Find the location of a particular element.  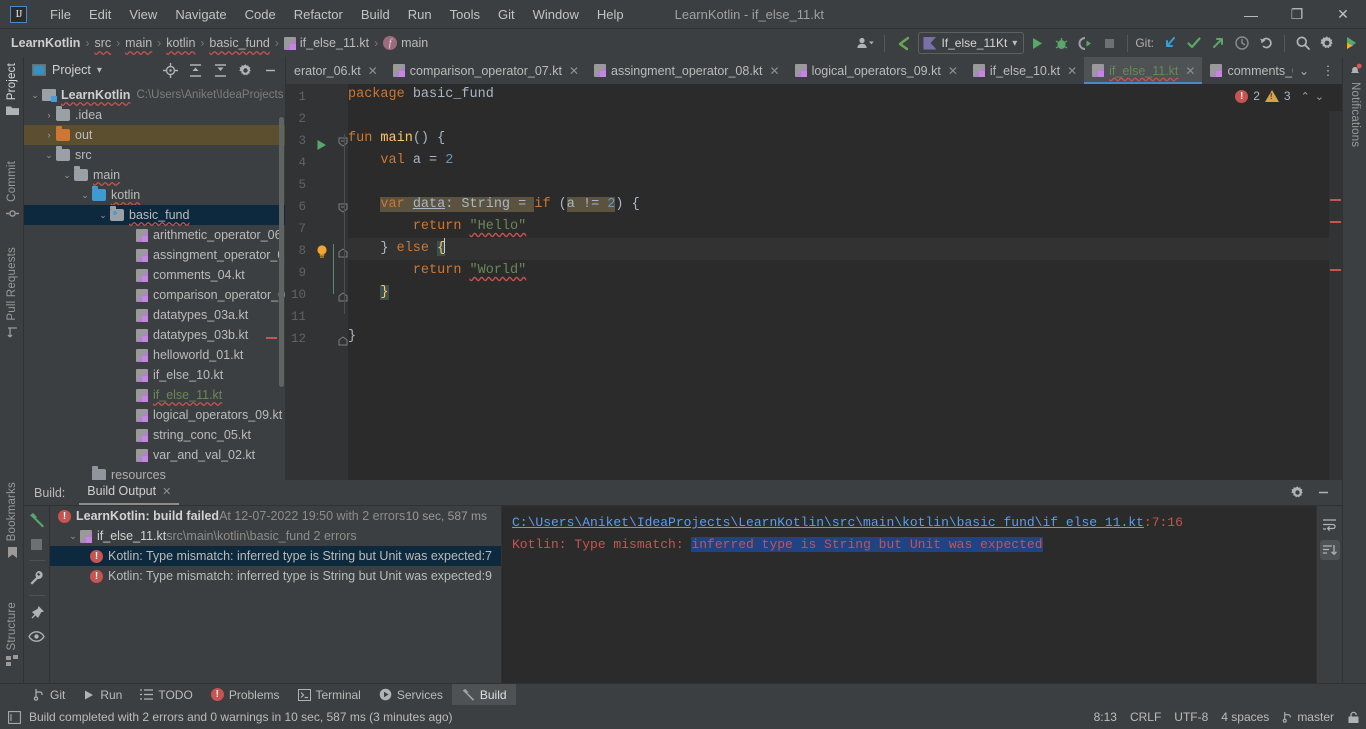

menu-file: File is located at coordinates (60, 14).